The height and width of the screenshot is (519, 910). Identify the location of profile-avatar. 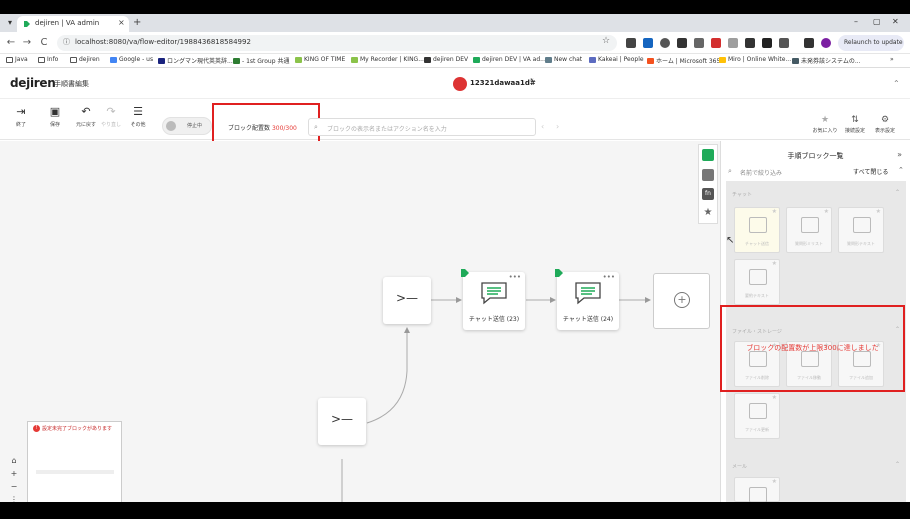
(826, 43).